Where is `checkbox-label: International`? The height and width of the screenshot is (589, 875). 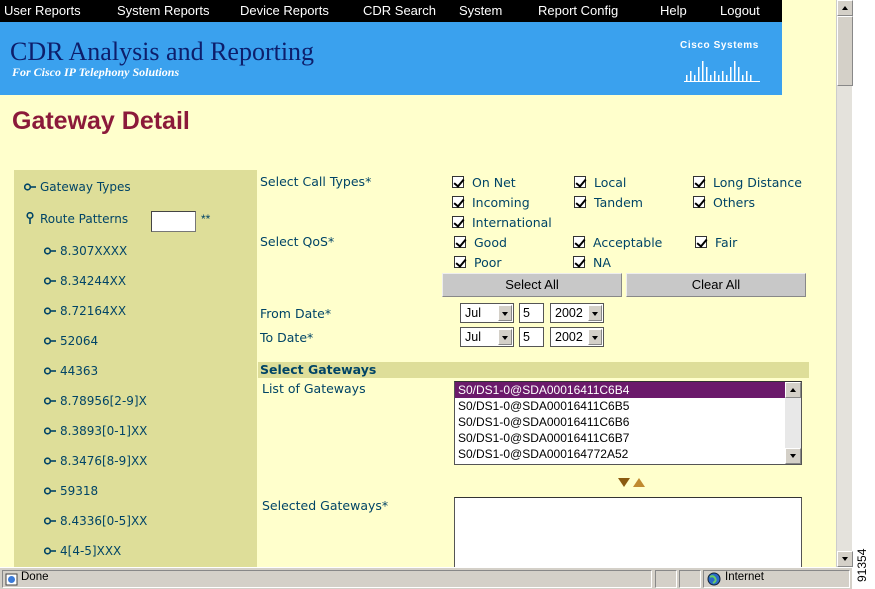
checkbox-label: International is located at coordinates (512, 222).